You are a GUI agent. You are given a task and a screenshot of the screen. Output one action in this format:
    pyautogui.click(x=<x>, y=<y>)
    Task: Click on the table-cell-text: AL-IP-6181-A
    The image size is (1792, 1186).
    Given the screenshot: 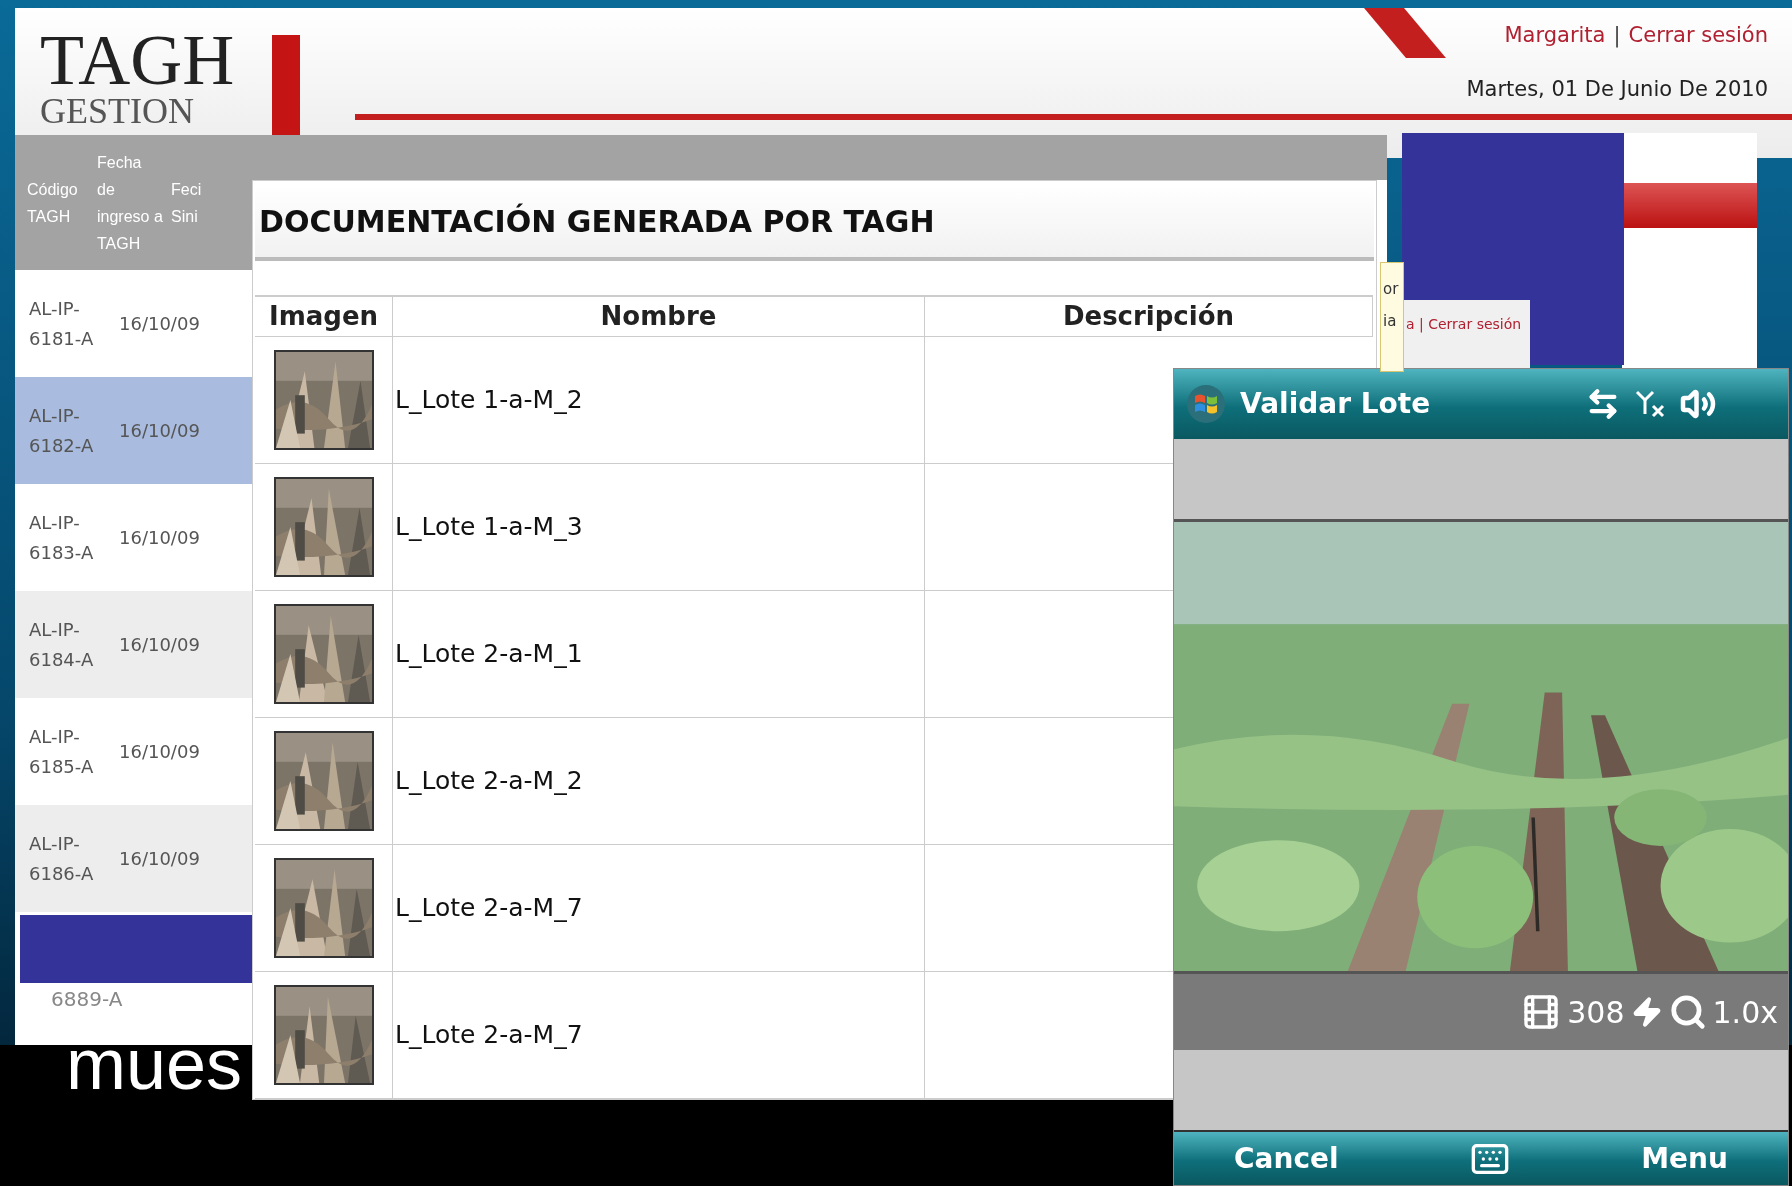 What is the action you would take?
    pyautogui.click(x=62, y=323)
    